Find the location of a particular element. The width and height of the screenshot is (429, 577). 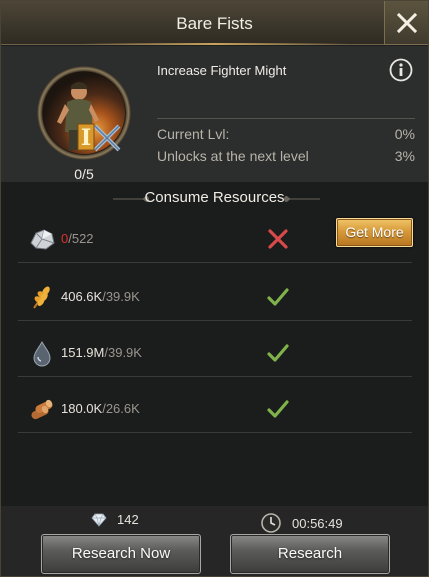

resource-row-ore: 0/522 Get More is located at coordinates (215, 239).